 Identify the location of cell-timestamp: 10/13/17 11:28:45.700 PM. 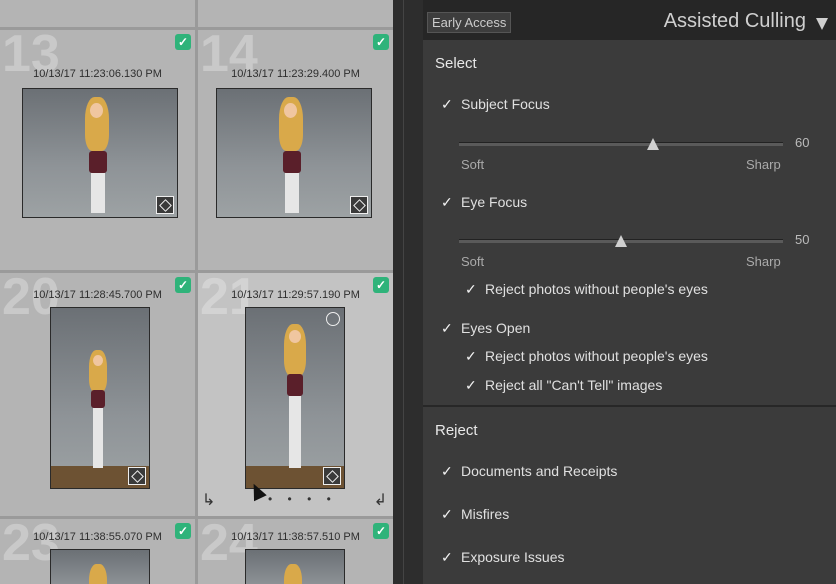
(97, 295).